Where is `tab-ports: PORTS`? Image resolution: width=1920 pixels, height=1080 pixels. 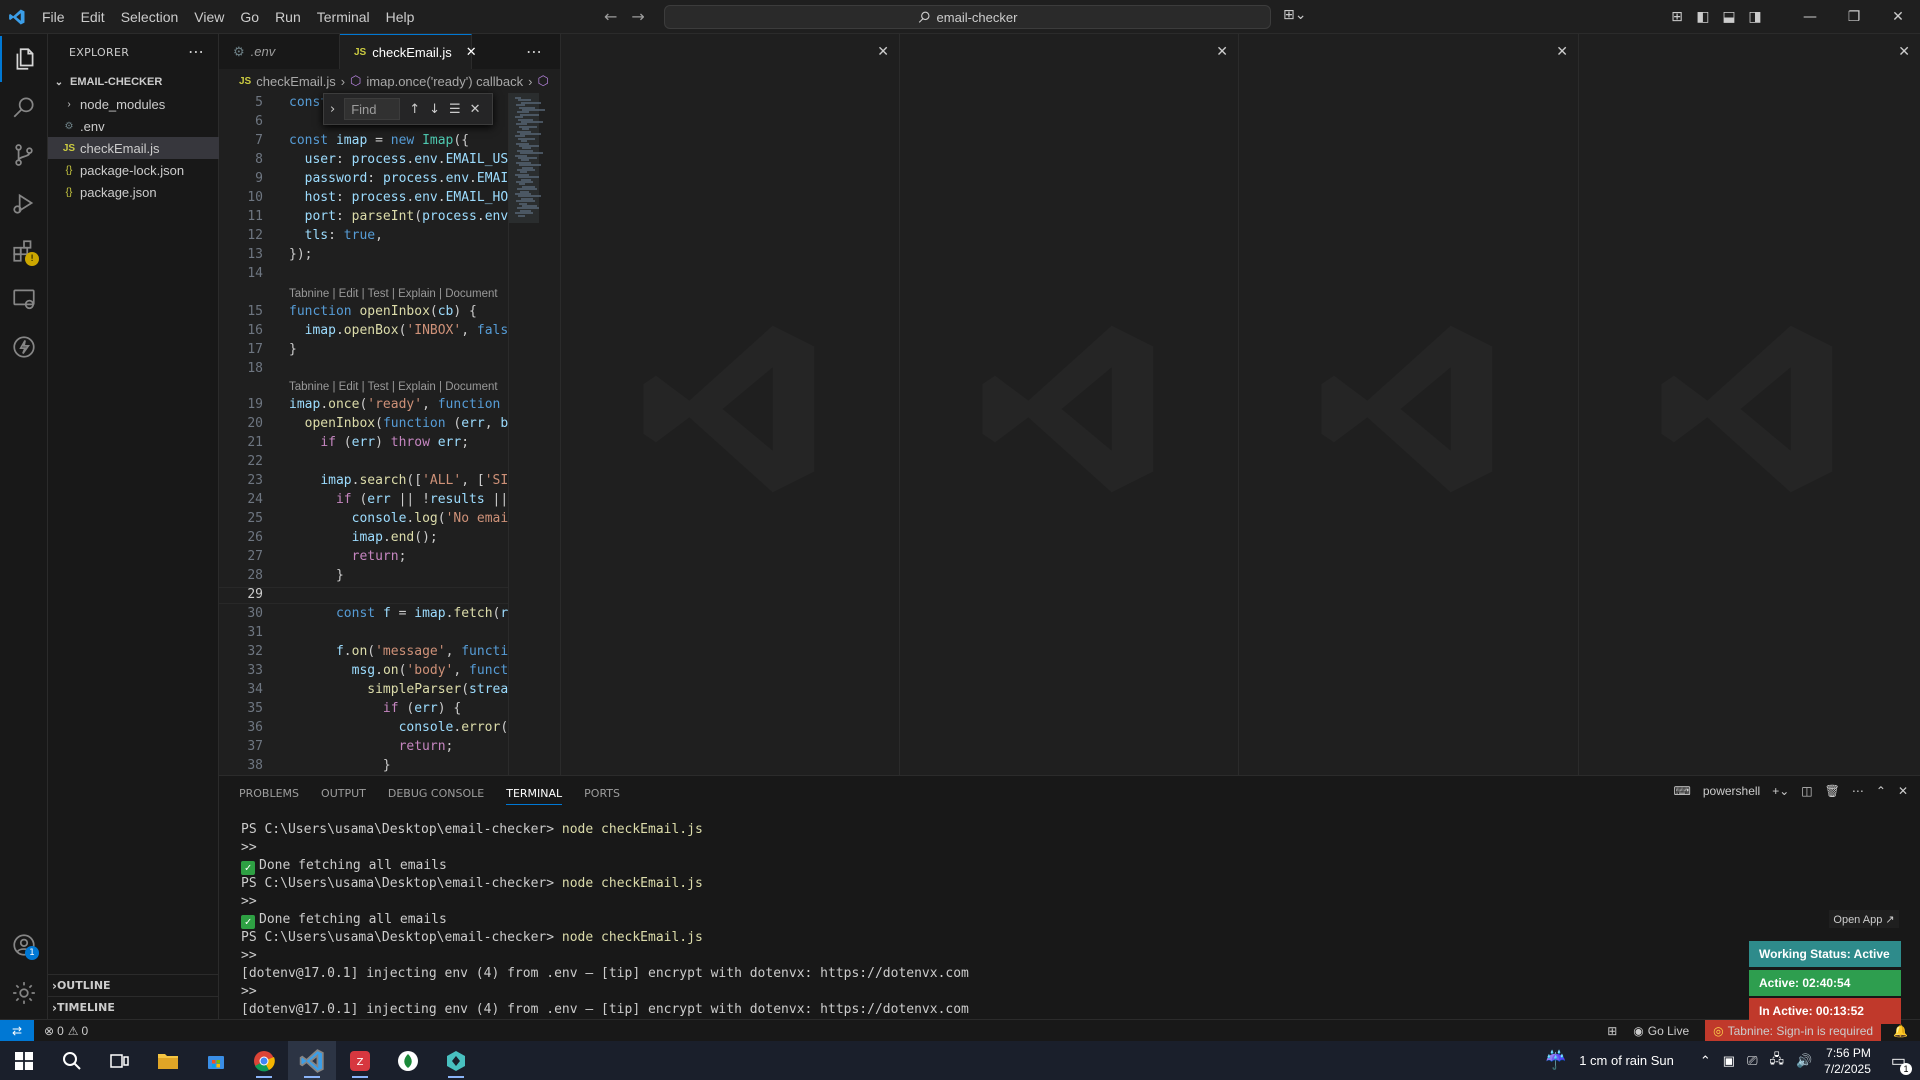 tab-ports: PORTS is located at coordinates (602, 793).